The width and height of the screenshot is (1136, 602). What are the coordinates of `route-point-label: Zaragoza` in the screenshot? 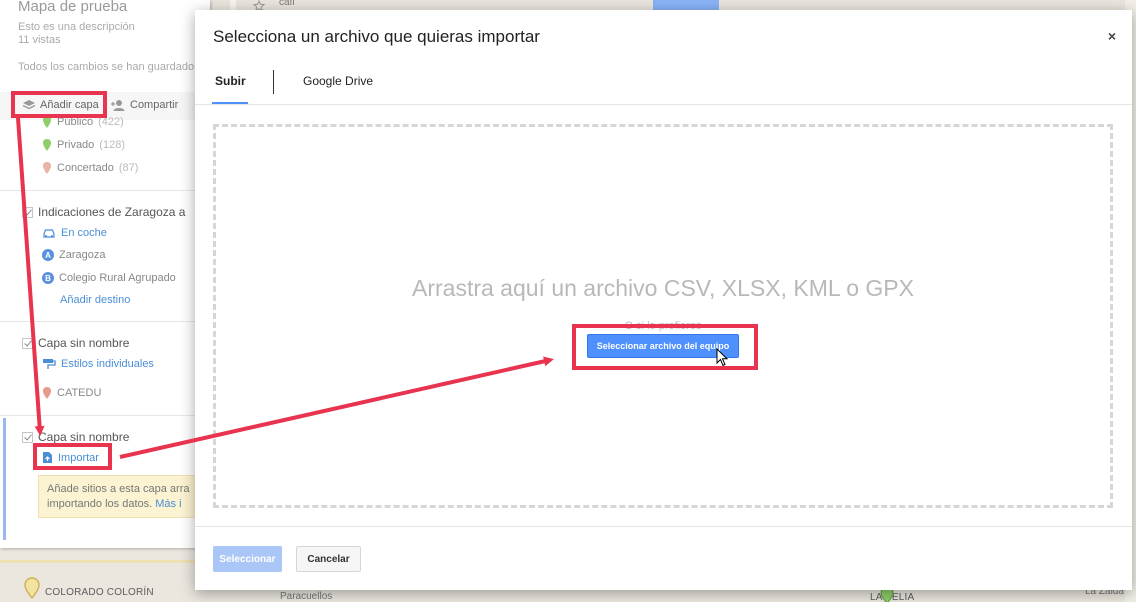 It's located at (82, 255).